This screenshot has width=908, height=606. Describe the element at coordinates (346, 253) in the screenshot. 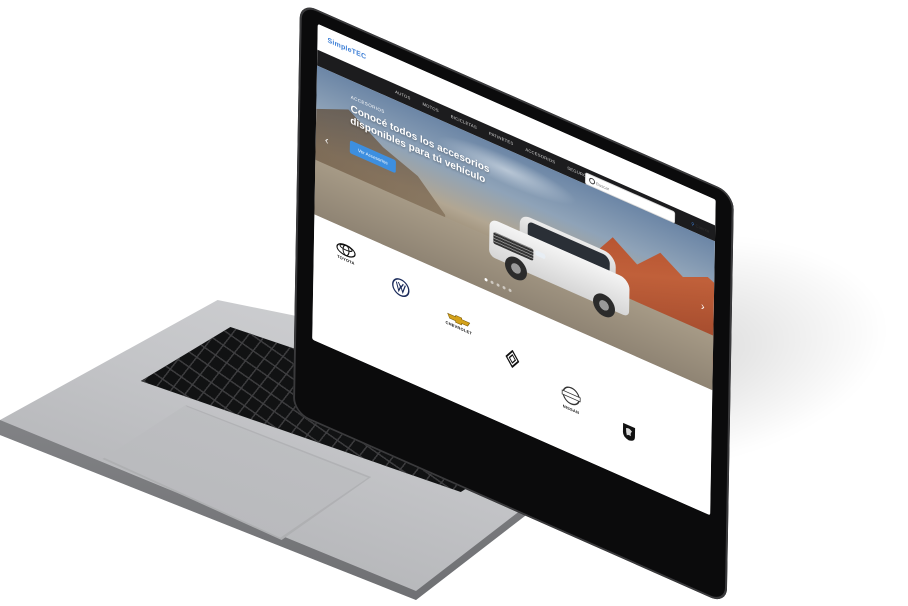

I see `brand-toyota: TOYOTA` at that location.